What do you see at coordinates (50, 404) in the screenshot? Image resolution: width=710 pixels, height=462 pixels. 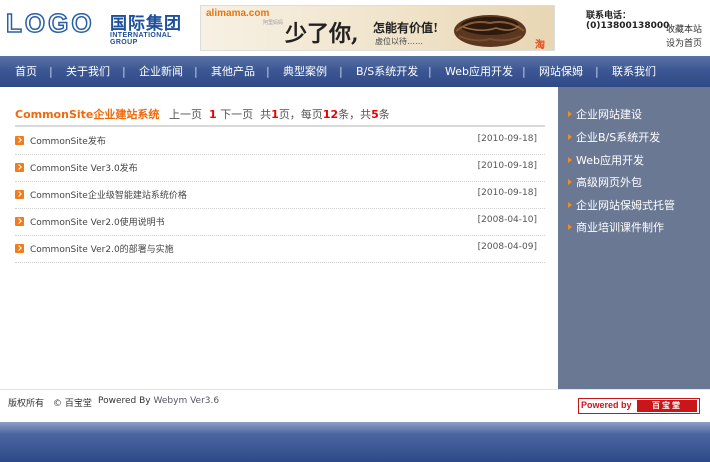 I see `copyright: 版权所有 © 百宝堂` at bounding box center [50, 404].